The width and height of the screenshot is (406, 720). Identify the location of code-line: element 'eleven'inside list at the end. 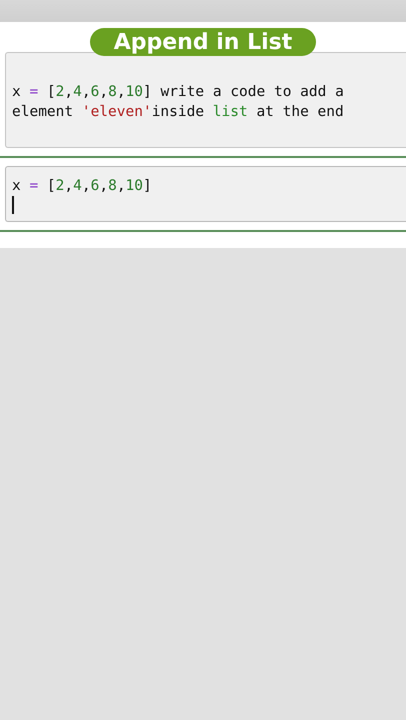
(178, 112).